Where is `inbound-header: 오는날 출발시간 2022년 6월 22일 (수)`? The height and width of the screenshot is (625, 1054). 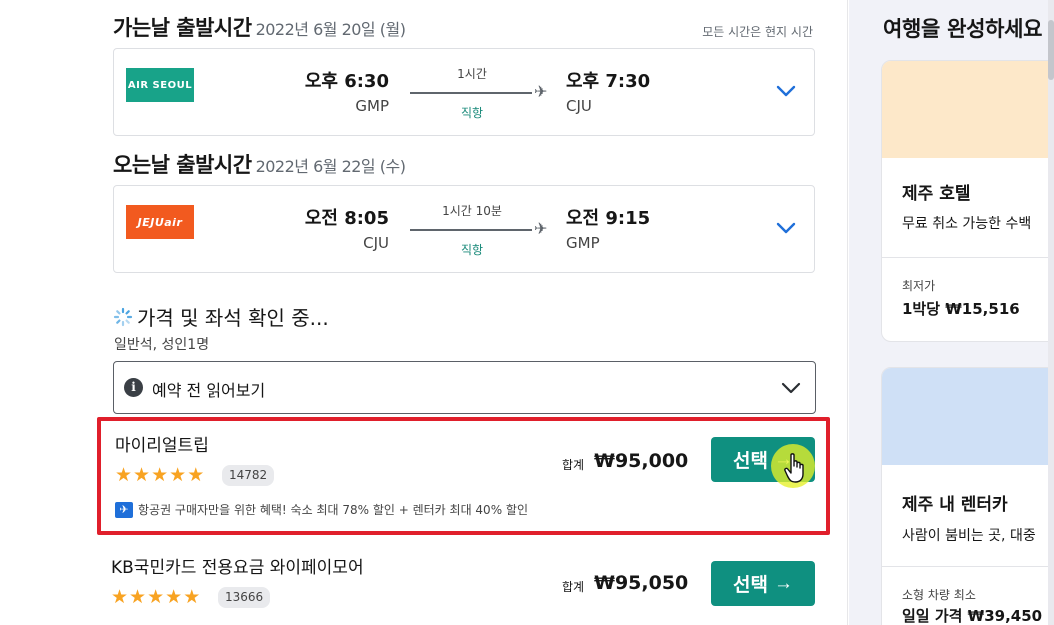 inbound-header: 오는날 출발시간 2022년 6월 22일 (수) is located at coordinates (259, 164).